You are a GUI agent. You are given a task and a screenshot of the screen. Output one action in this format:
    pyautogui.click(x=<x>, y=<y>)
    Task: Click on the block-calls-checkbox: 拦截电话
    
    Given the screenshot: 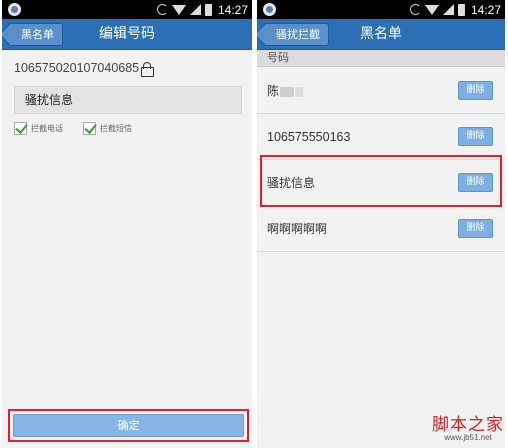 What is the action you would take?
    pyautogui.click(x=38, y=128)
    